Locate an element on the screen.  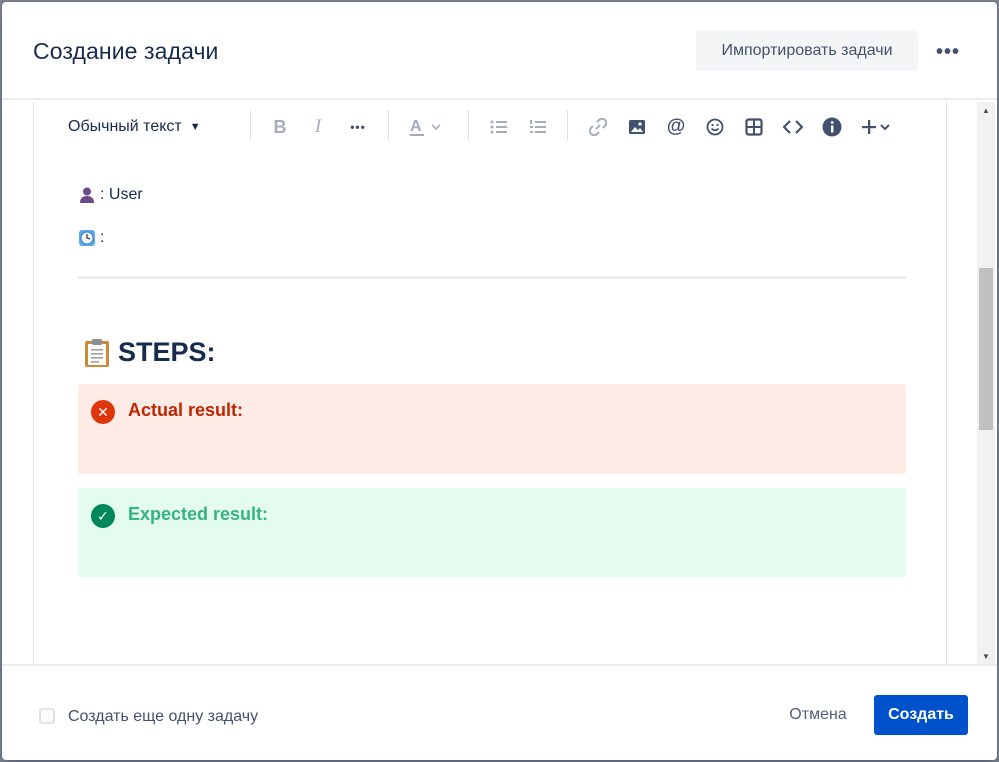
bullet-list-icon is located at coordinates (499, 127).